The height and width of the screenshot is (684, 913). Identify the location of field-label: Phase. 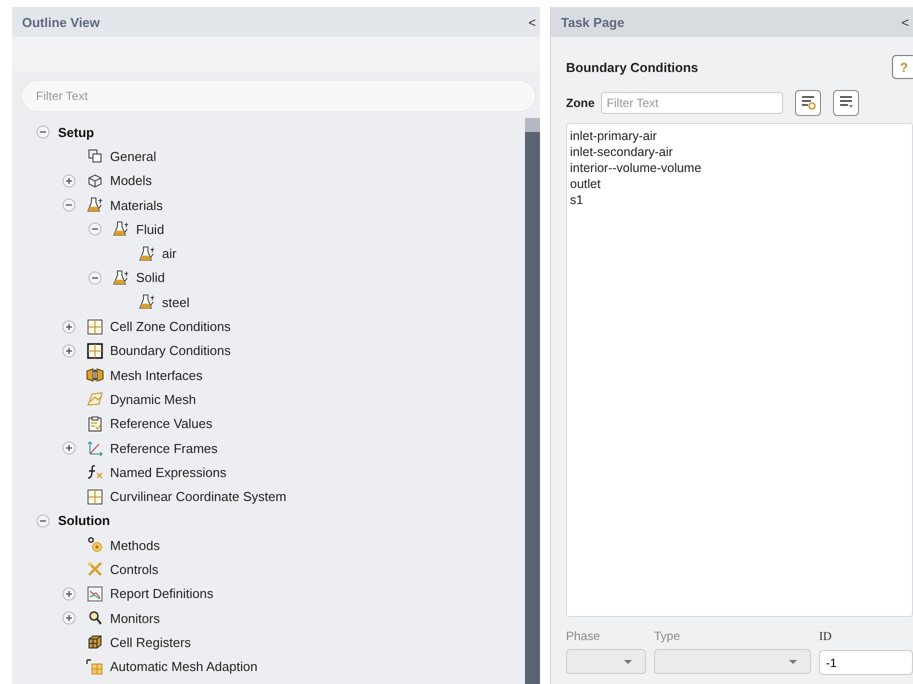
(584, 636).